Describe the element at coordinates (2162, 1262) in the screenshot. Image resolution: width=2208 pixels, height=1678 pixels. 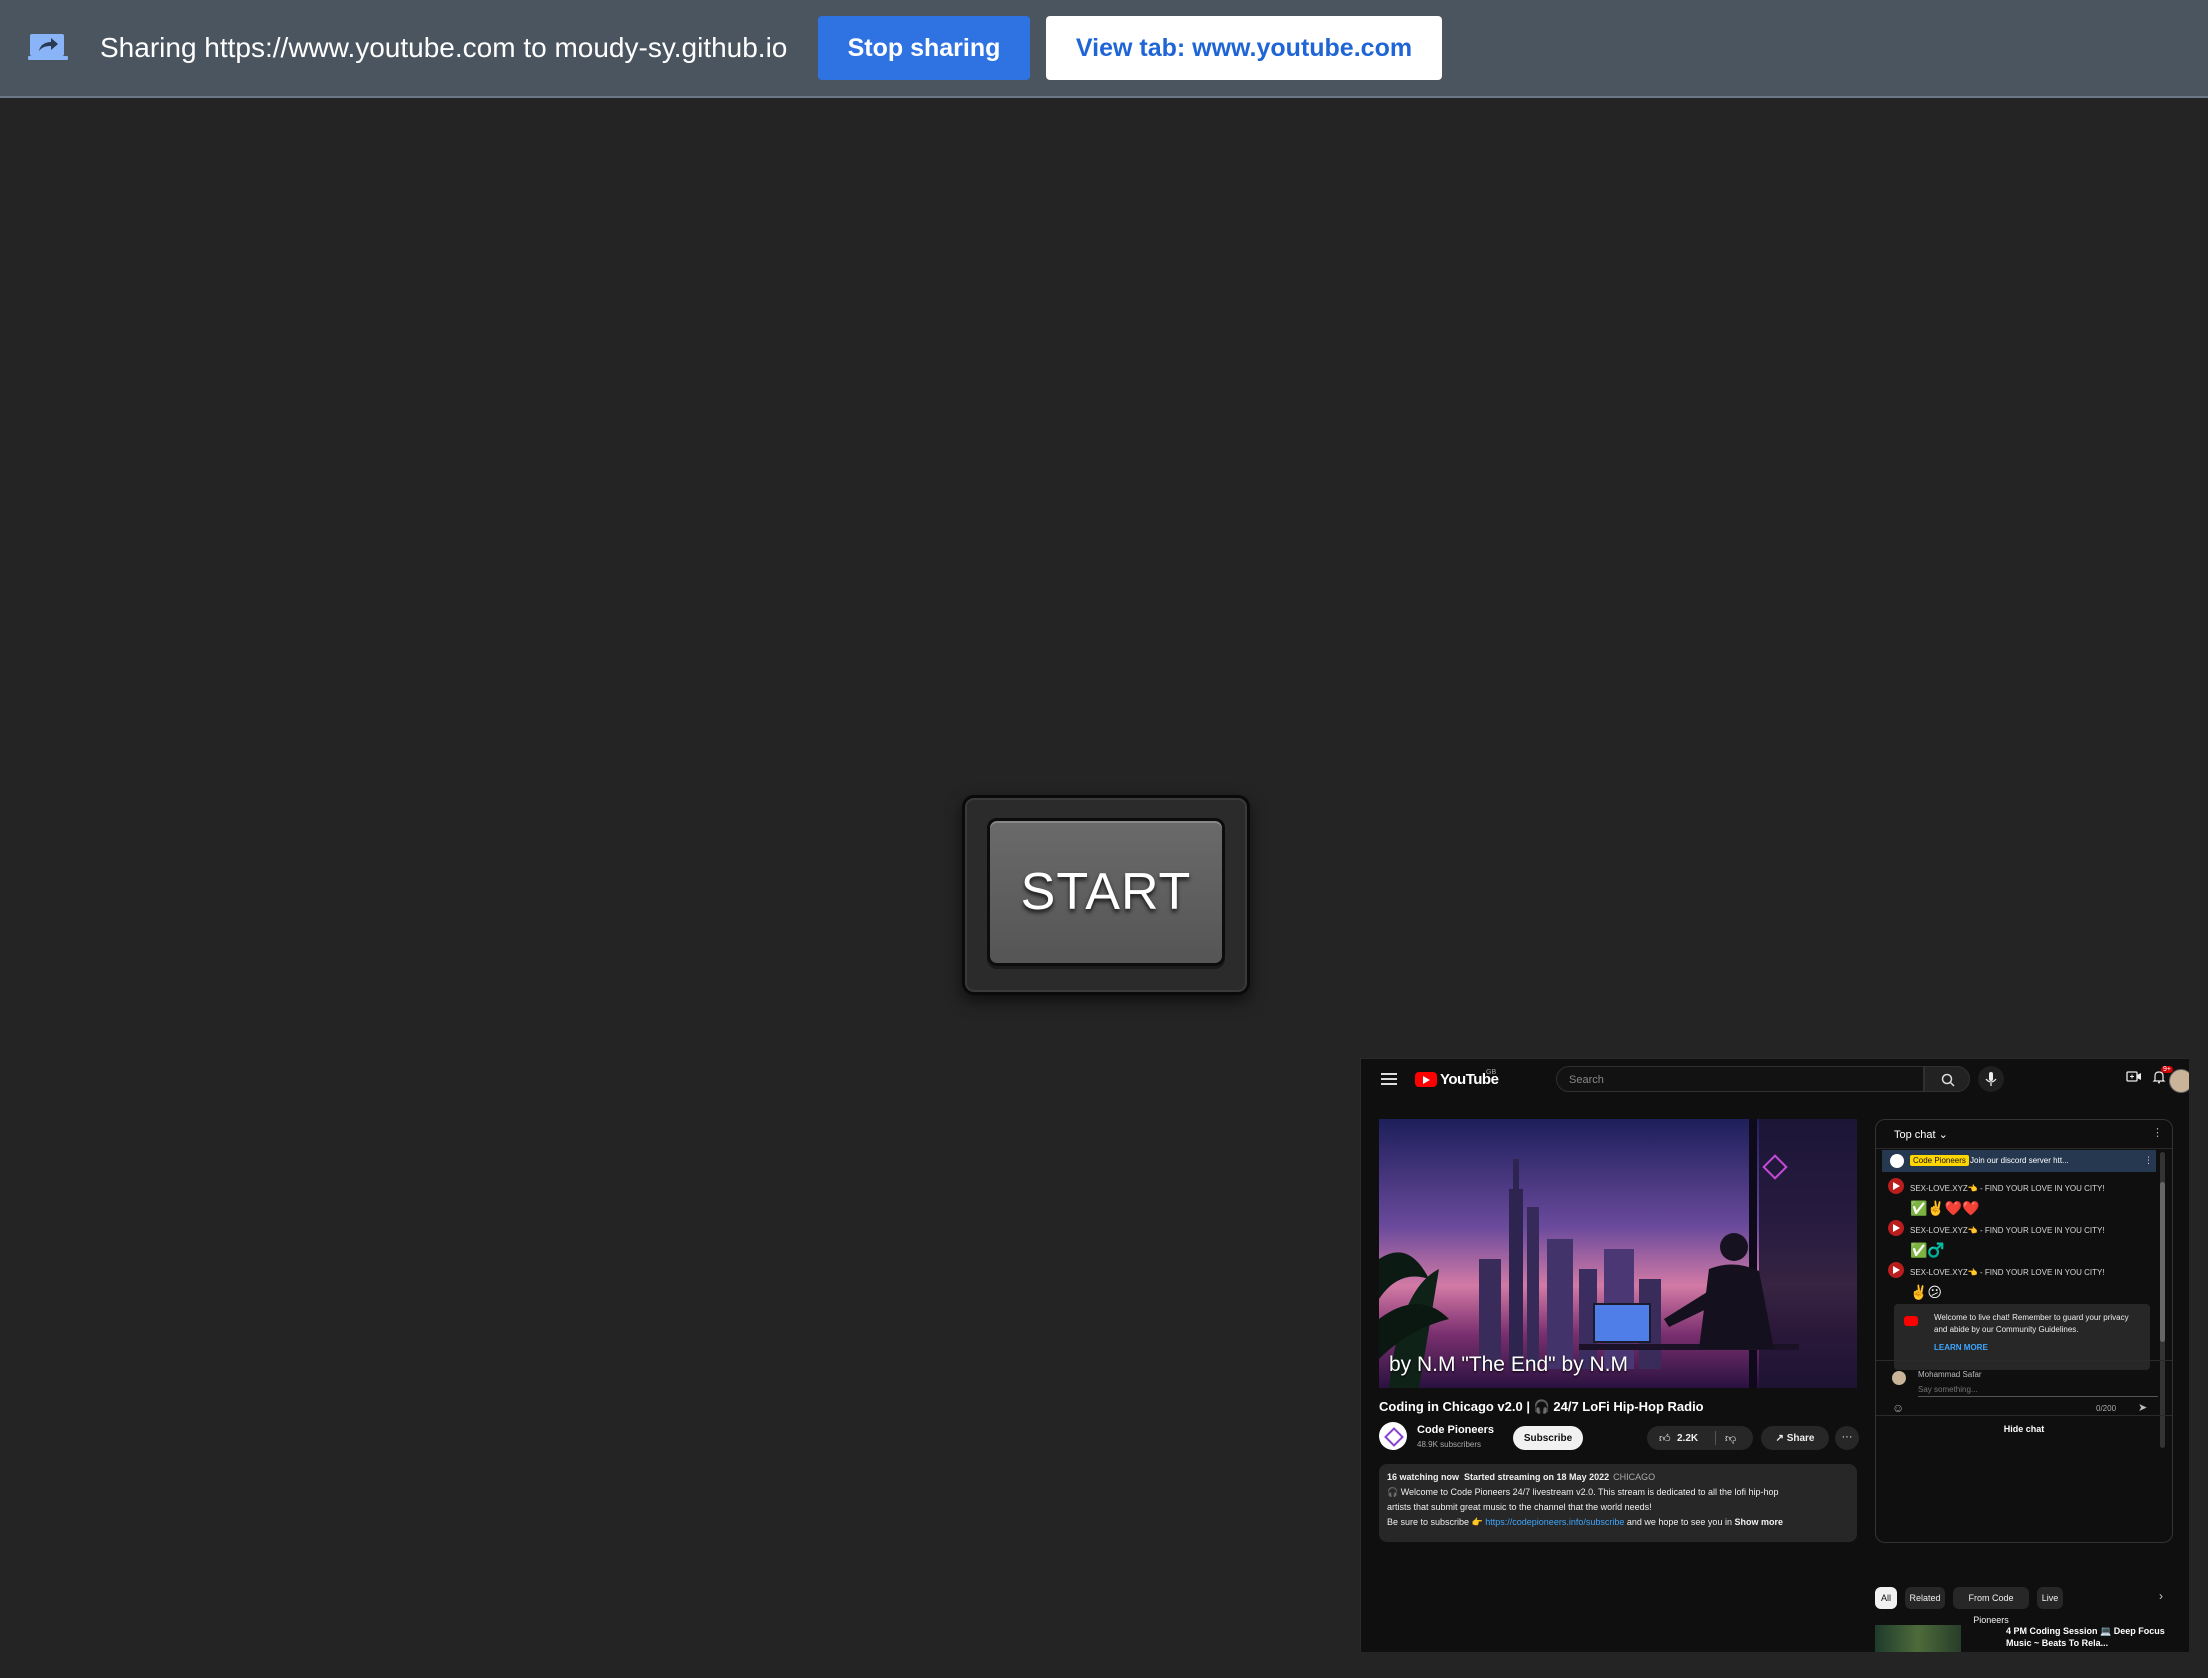
I see `chat-scrollbar-thumb` at that location.